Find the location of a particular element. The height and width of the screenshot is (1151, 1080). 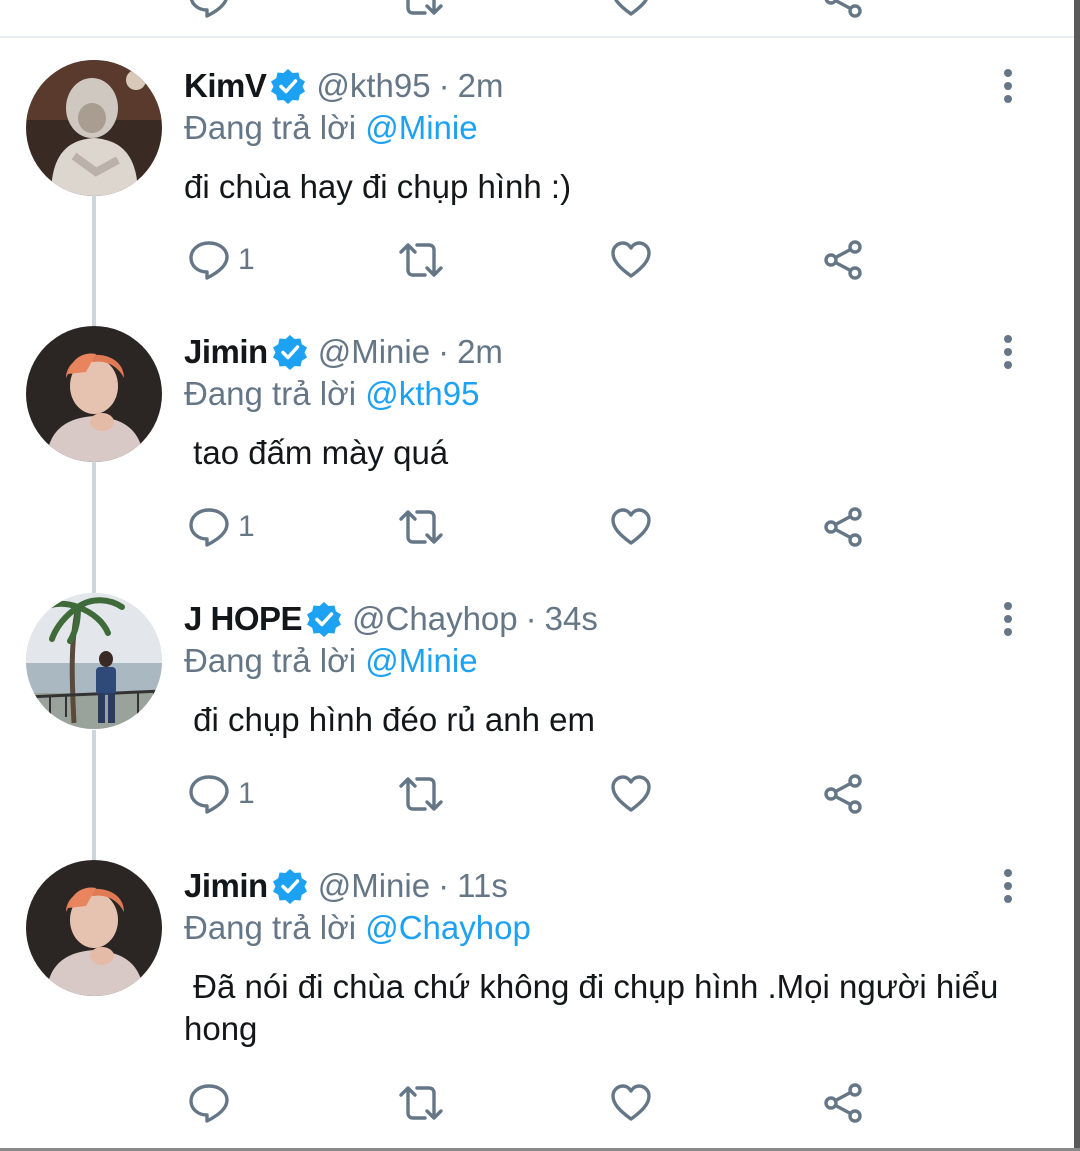

handle: @Chayhop is located at coordinates (435, 619).